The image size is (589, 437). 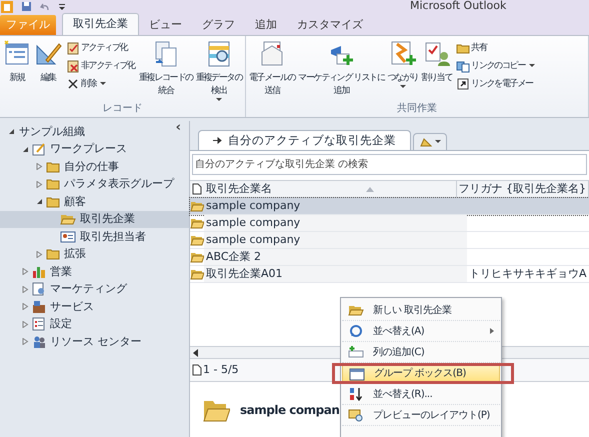 What do you see at coordinates (234, 256) in the screenshot?
I see `table-cell-text: ABC企業 2` at bounding box center [234, 256].